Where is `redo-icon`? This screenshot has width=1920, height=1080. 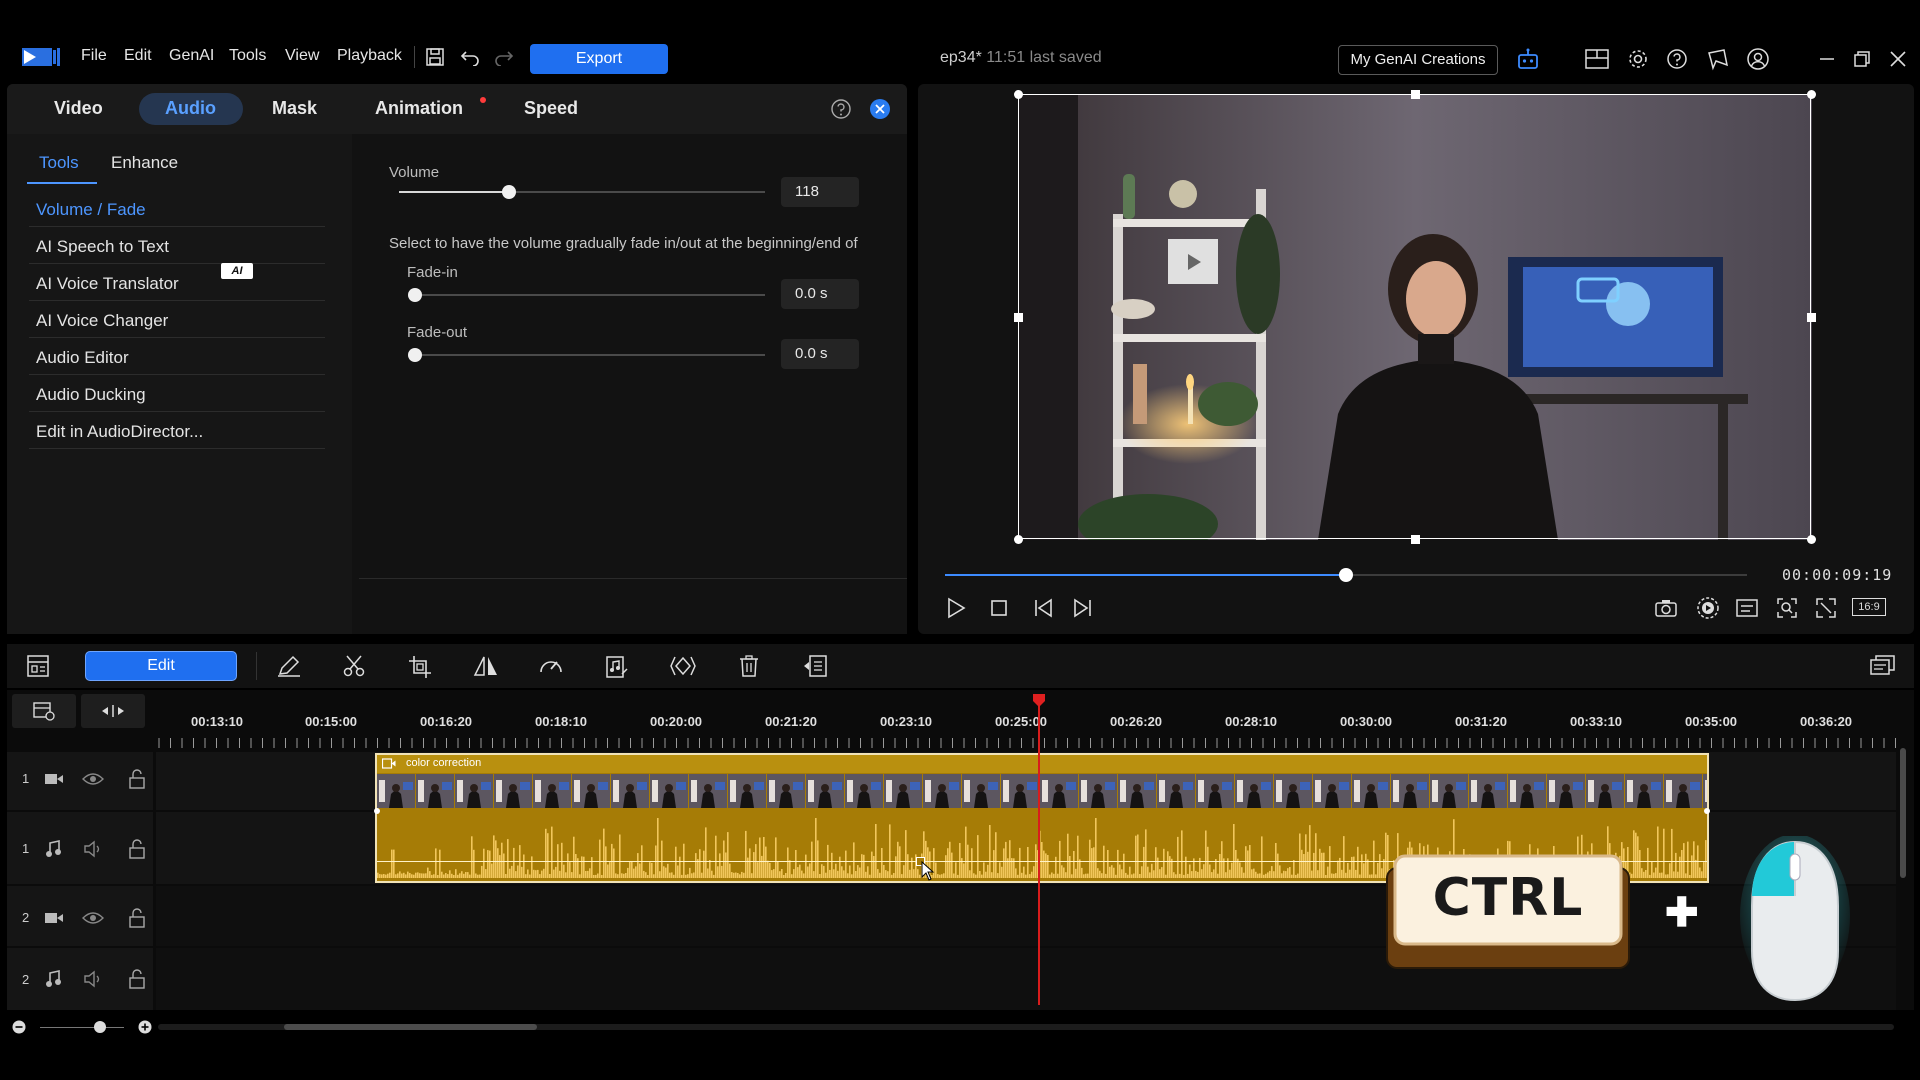
redo-icon is located at coordinates (504, 57).